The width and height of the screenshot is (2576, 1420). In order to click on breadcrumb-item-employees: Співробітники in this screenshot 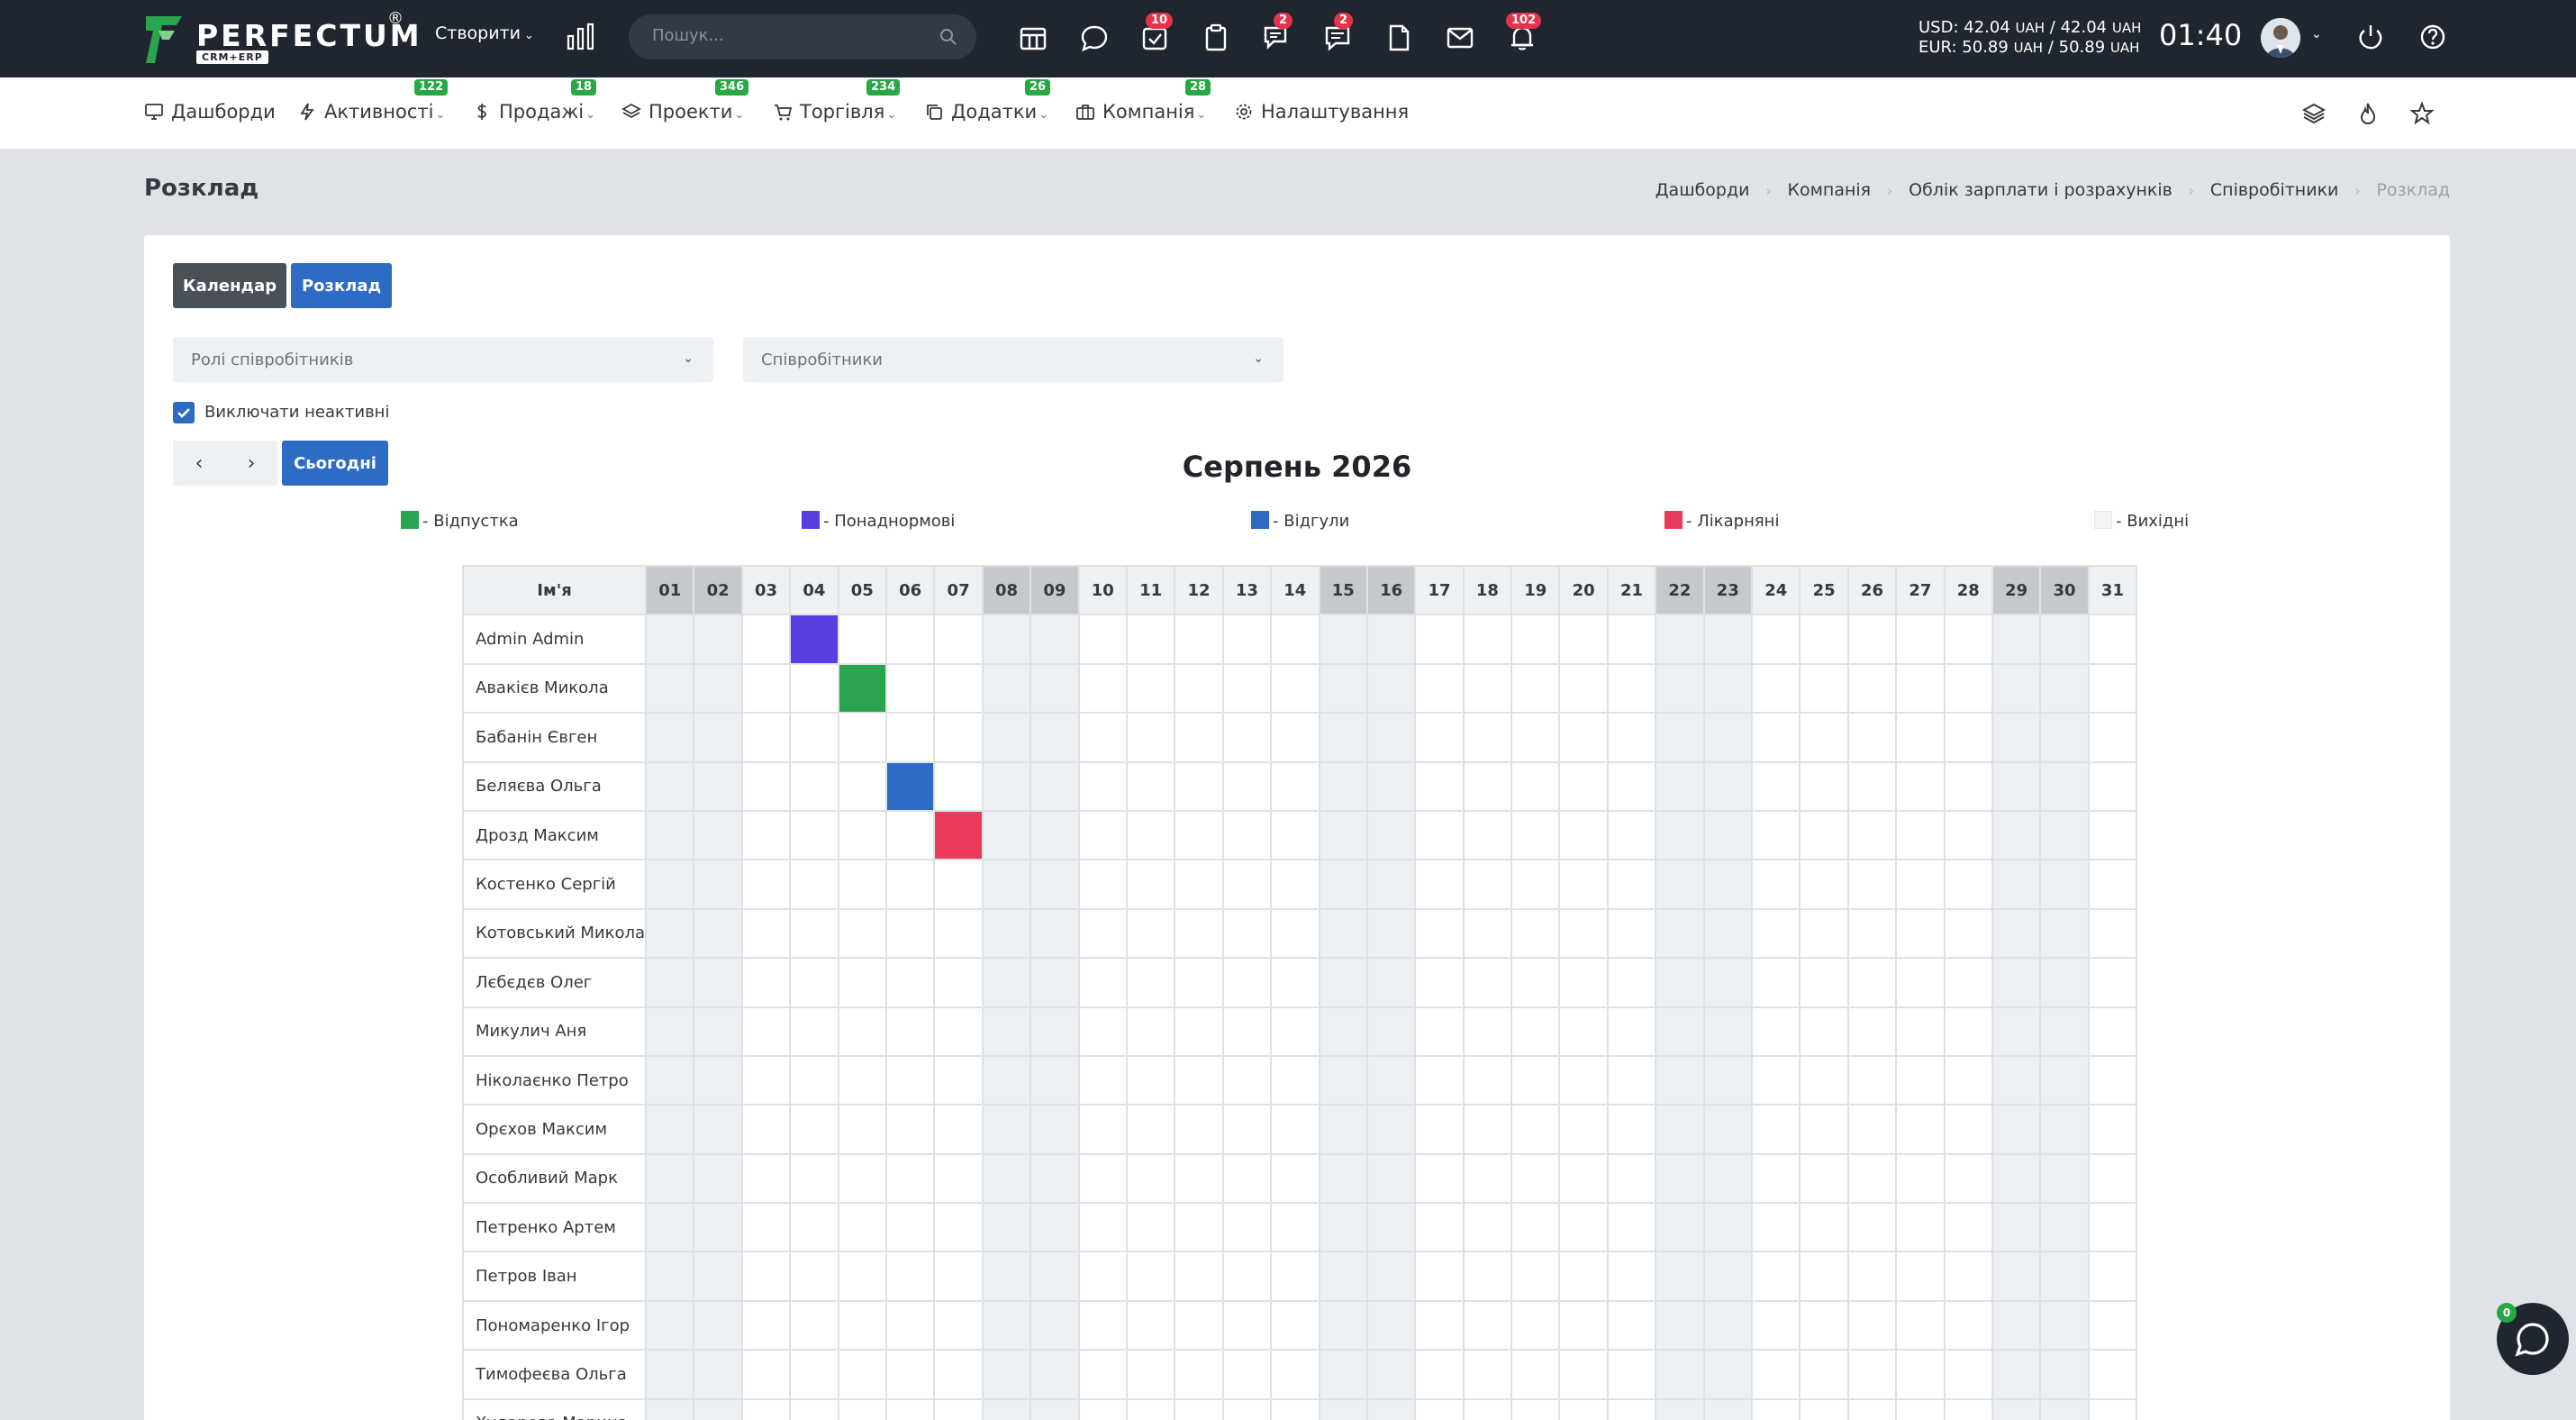, I will do `click(2274, 190)`.